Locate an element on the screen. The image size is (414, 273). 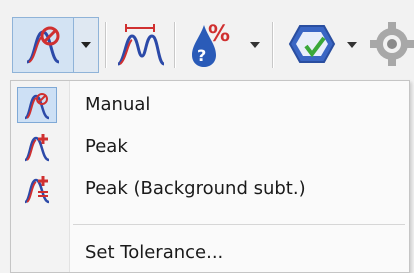
percent-button: ? % is located at coordinates (211, 44).